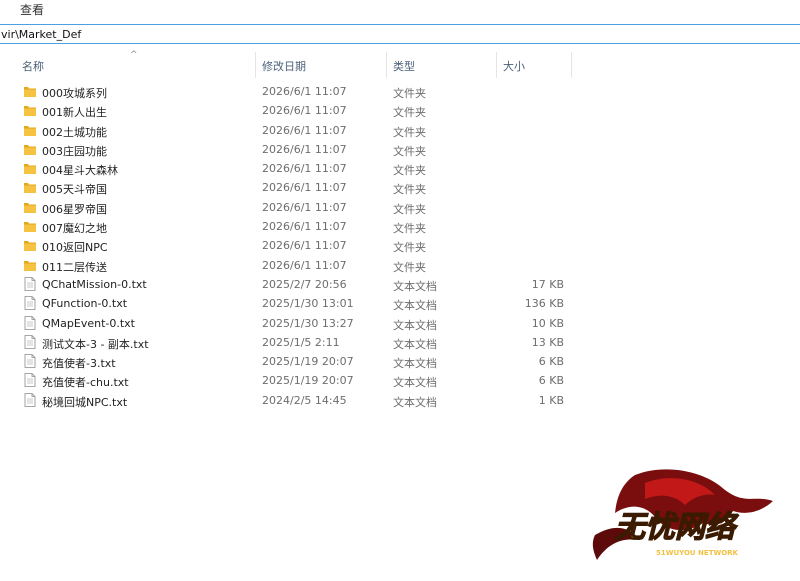  What do you see at coordinates (75, 248) in the screenshot?
I see `file-name: 010返回NPC` at bounding box center [75, 248].